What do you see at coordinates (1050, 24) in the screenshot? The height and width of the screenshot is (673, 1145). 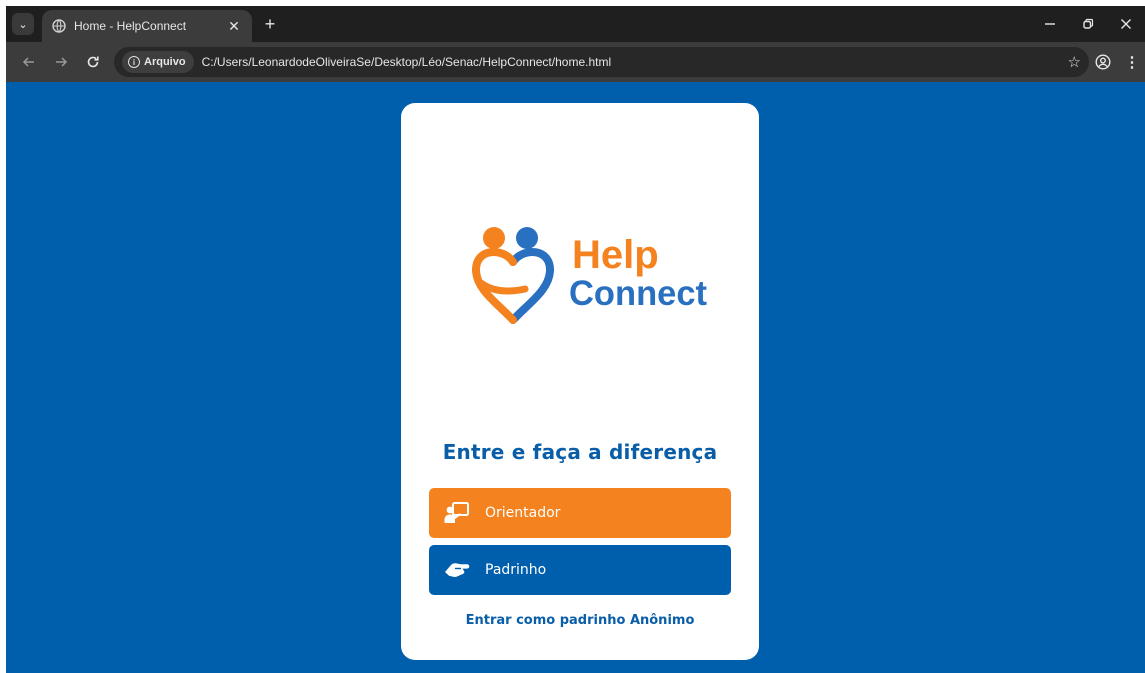 I see `minimize-icon` at bounding box center [1050, 24].